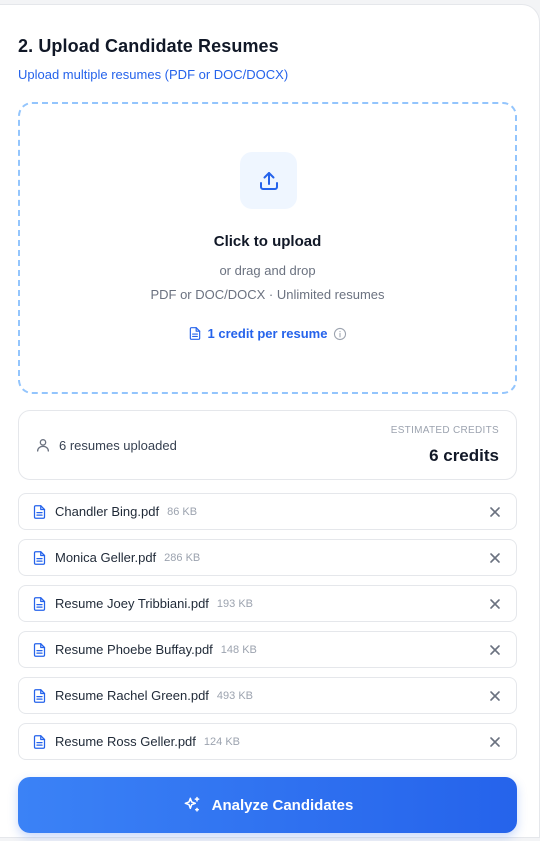 The width and height of the screenshot is (540, 841). What do you see at coordinates (132, 603) in the screenshot?
I see `file-name: Resume Joey Tribbiani.pdf` at bounding box center [132, 603].